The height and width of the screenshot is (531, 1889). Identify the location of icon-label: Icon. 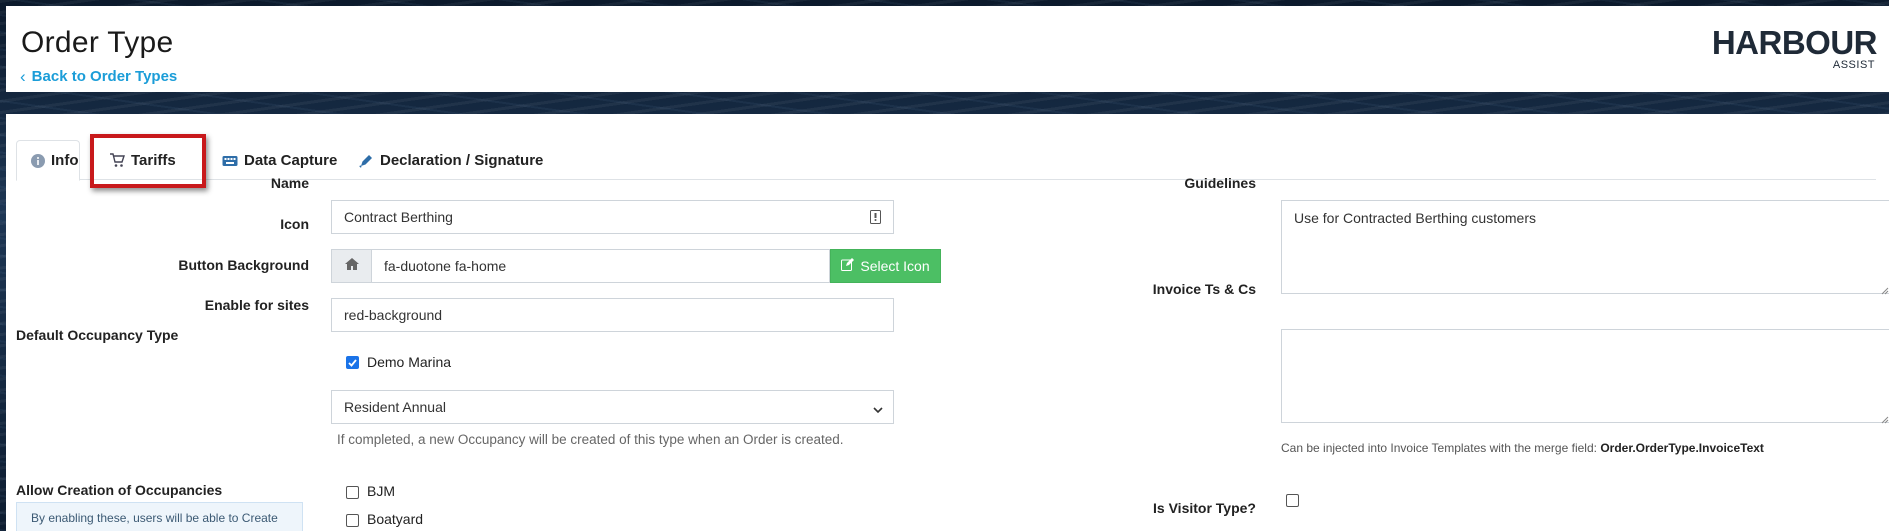
(294, 224).